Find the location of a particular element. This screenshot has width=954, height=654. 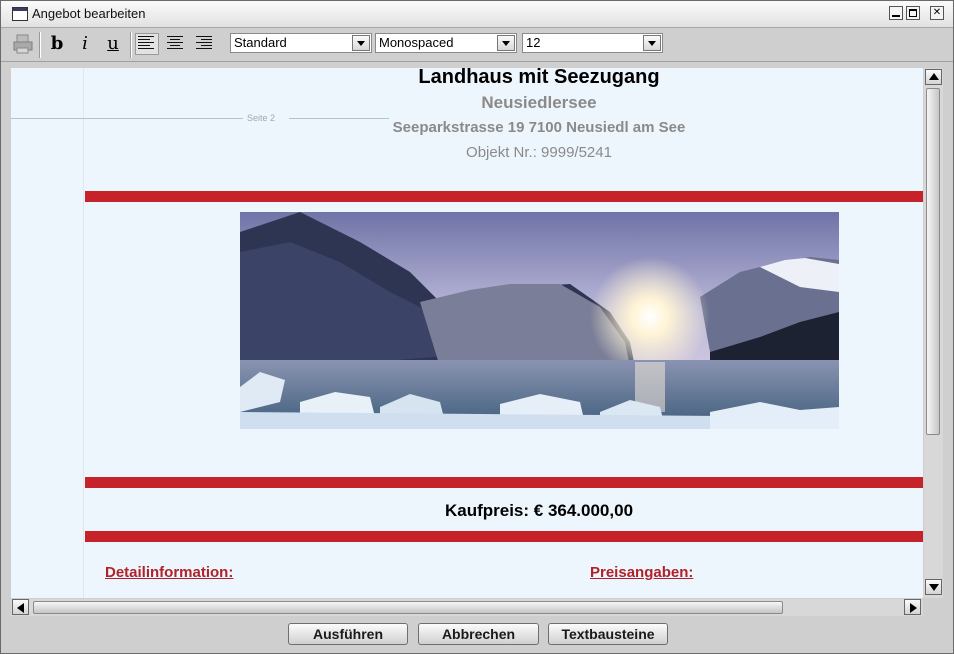

listing-subtitle: Neusiedlersee is located at coordinates (539, 102).